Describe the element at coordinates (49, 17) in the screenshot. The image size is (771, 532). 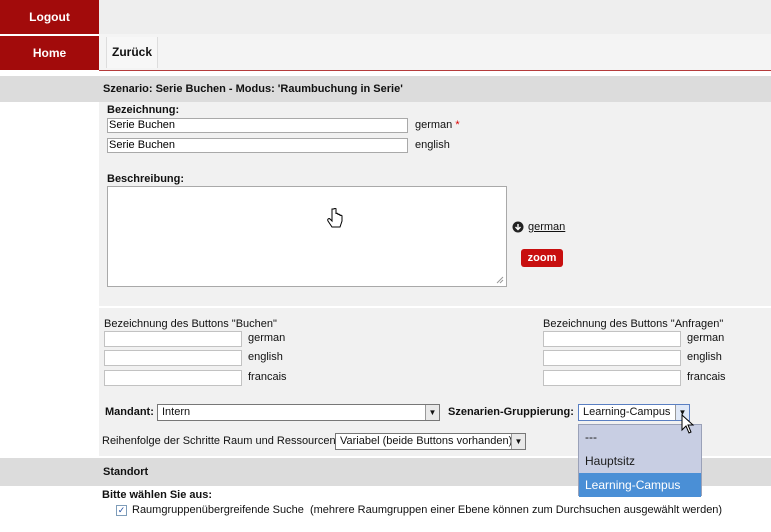
I see `logout-button: Logout` at that location.